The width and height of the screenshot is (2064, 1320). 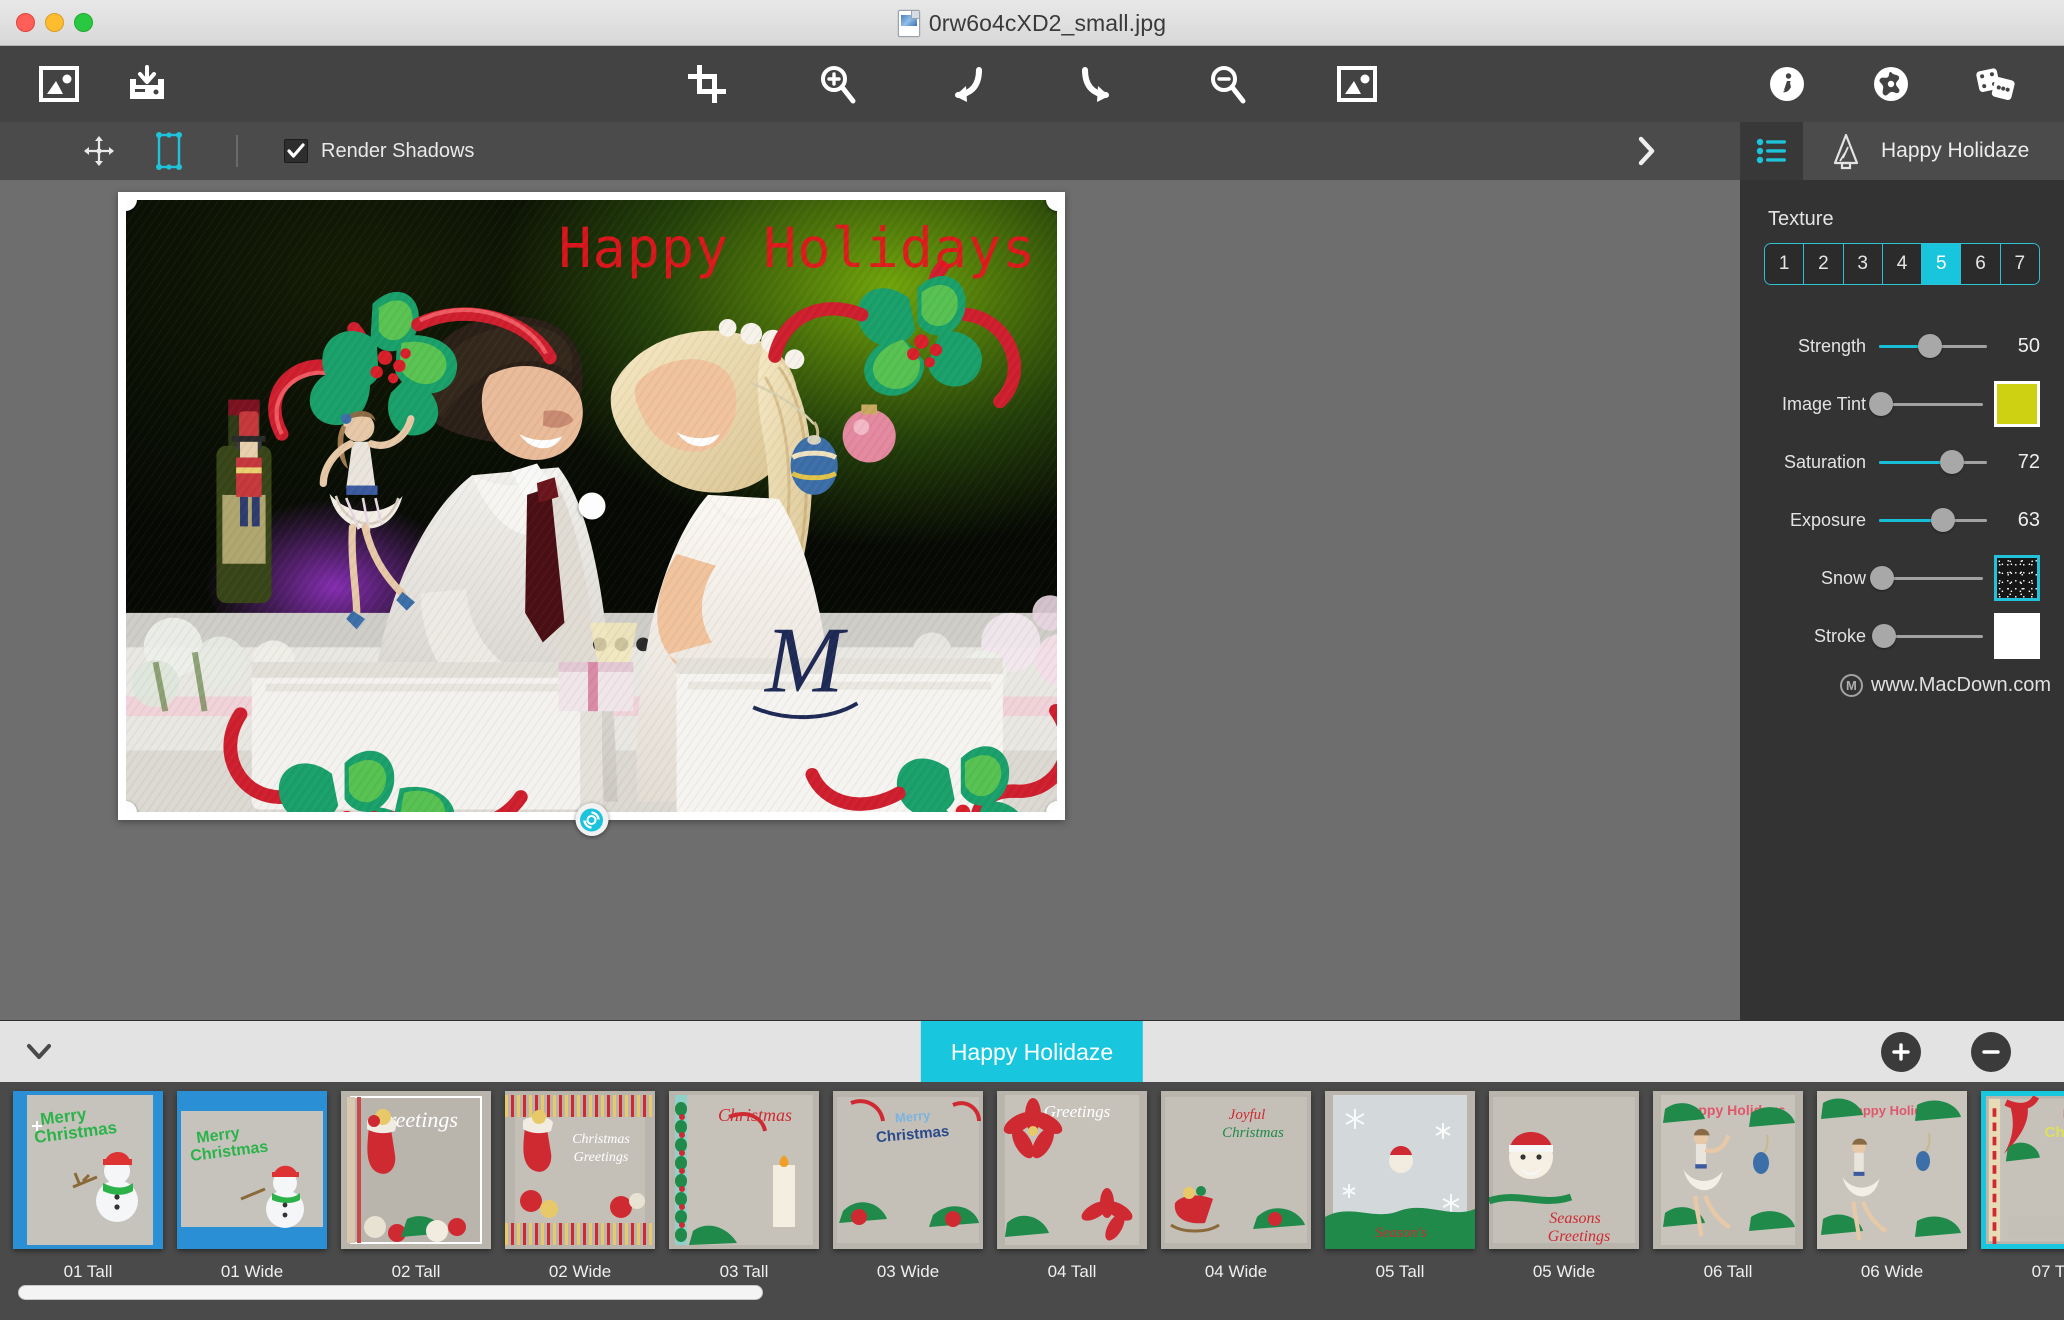 I want to click on snowflake-icon, so click(x=1891, y=84).